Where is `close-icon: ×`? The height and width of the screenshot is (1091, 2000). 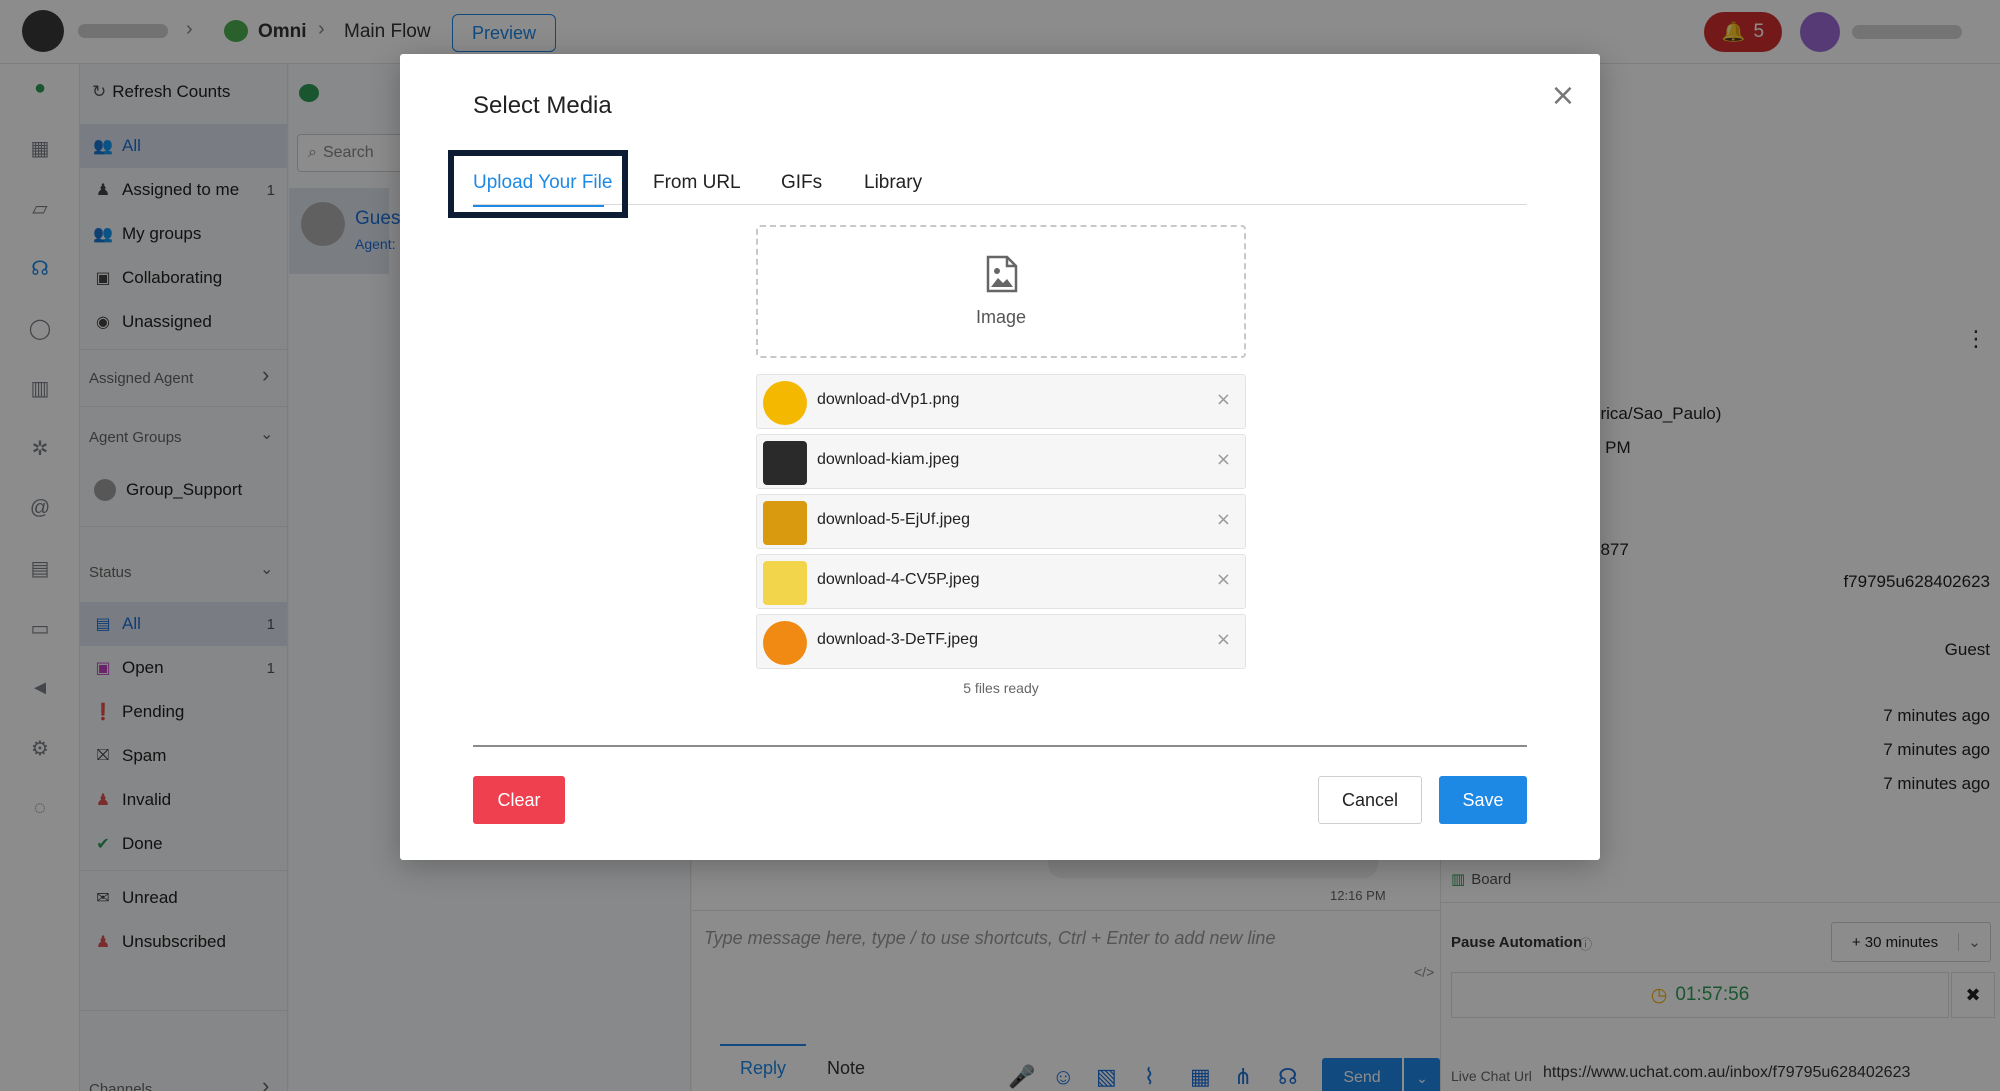
close-icon: × is located at coordinates (1563, 95).